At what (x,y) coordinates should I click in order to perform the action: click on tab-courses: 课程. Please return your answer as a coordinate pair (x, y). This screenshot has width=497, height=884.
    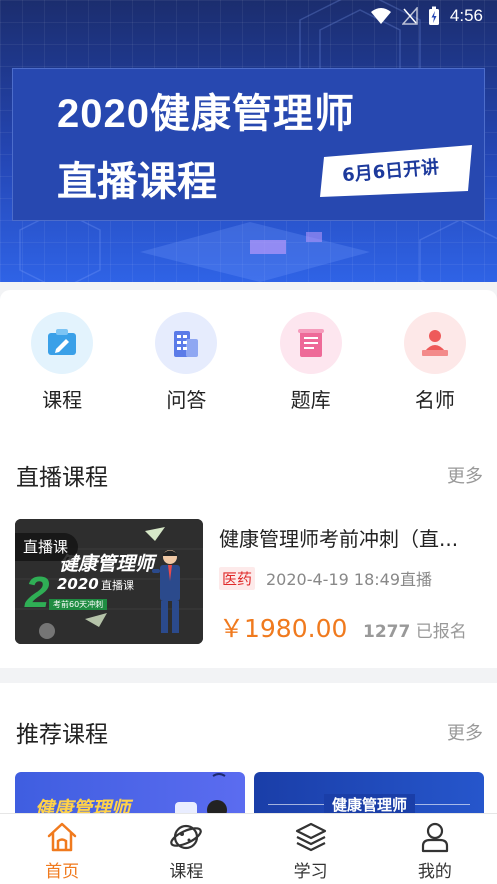
    Looking at the image, I should click on (186, 849).